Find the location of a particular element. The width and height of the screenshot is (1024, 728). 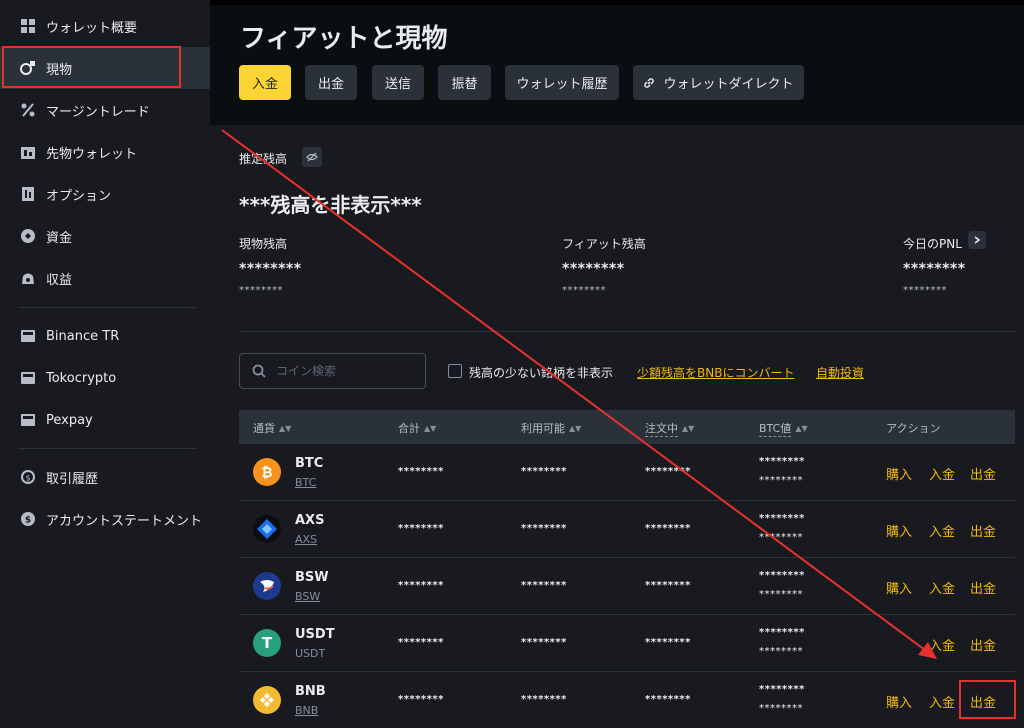

sidebar-item-trade-history: $ 取引履歴 is located at coordinates (105, 477).